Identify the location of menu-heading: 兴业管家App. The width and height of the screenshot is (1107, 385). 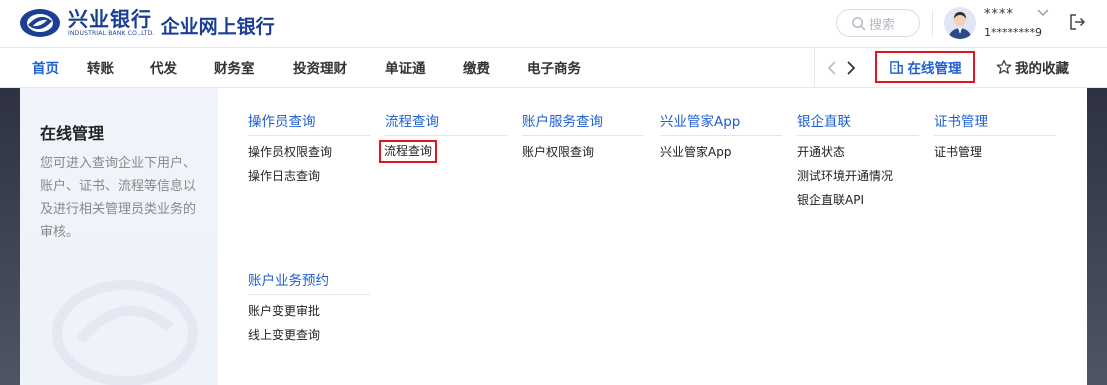
(721, 124).